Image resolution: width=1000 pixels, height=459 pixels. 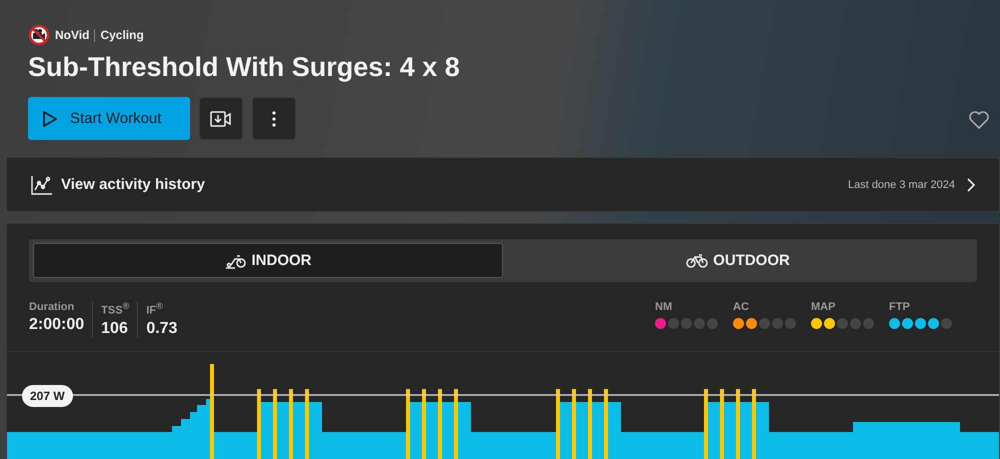 What do you see at coordinates (52, 307) in the screenshot?
I see `stat-label: Duration` at bounding box center [52, 307].